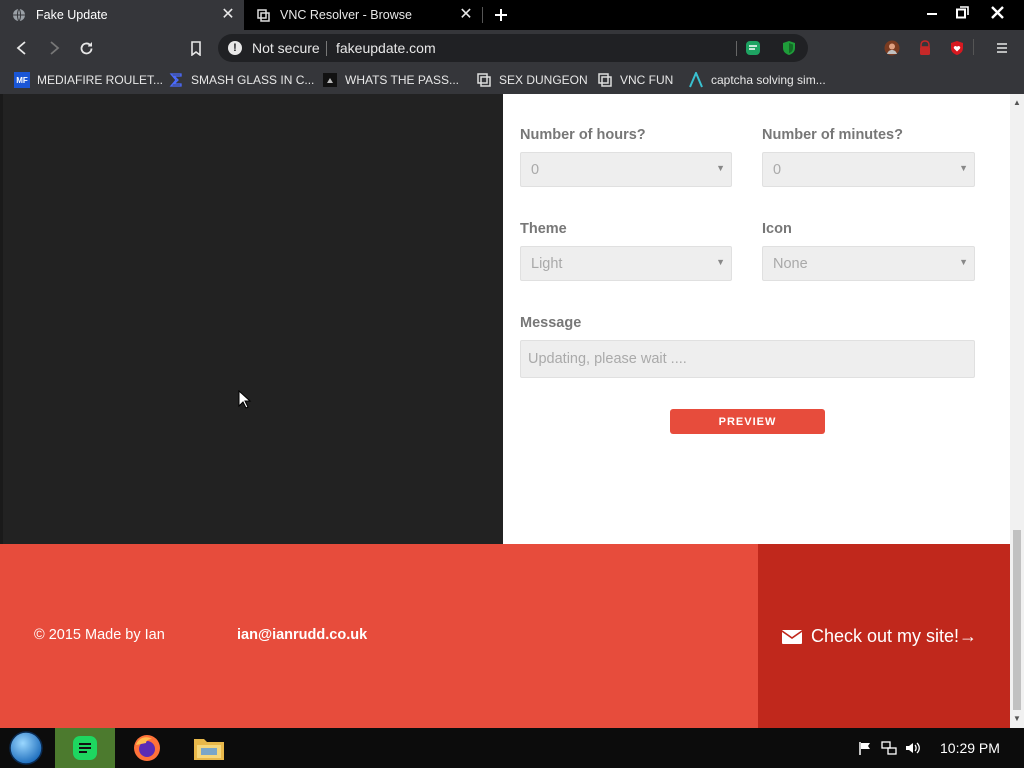 The width and height of the screenshot is (1024, 768). Describe the element at coordinates (122, 15) in the screenshot. I see `tab-fake-update: Fake Update ✕` at that location.